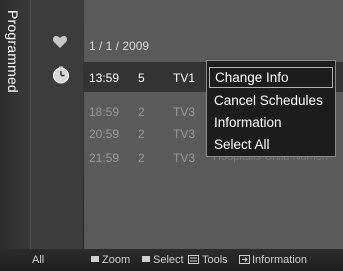 Image resolution: width=343 pixels, height=271 pixels. What do you see at coordinates (244, 259) in the screenshot?
I see `info-icon` at bounding box center [244, 259].